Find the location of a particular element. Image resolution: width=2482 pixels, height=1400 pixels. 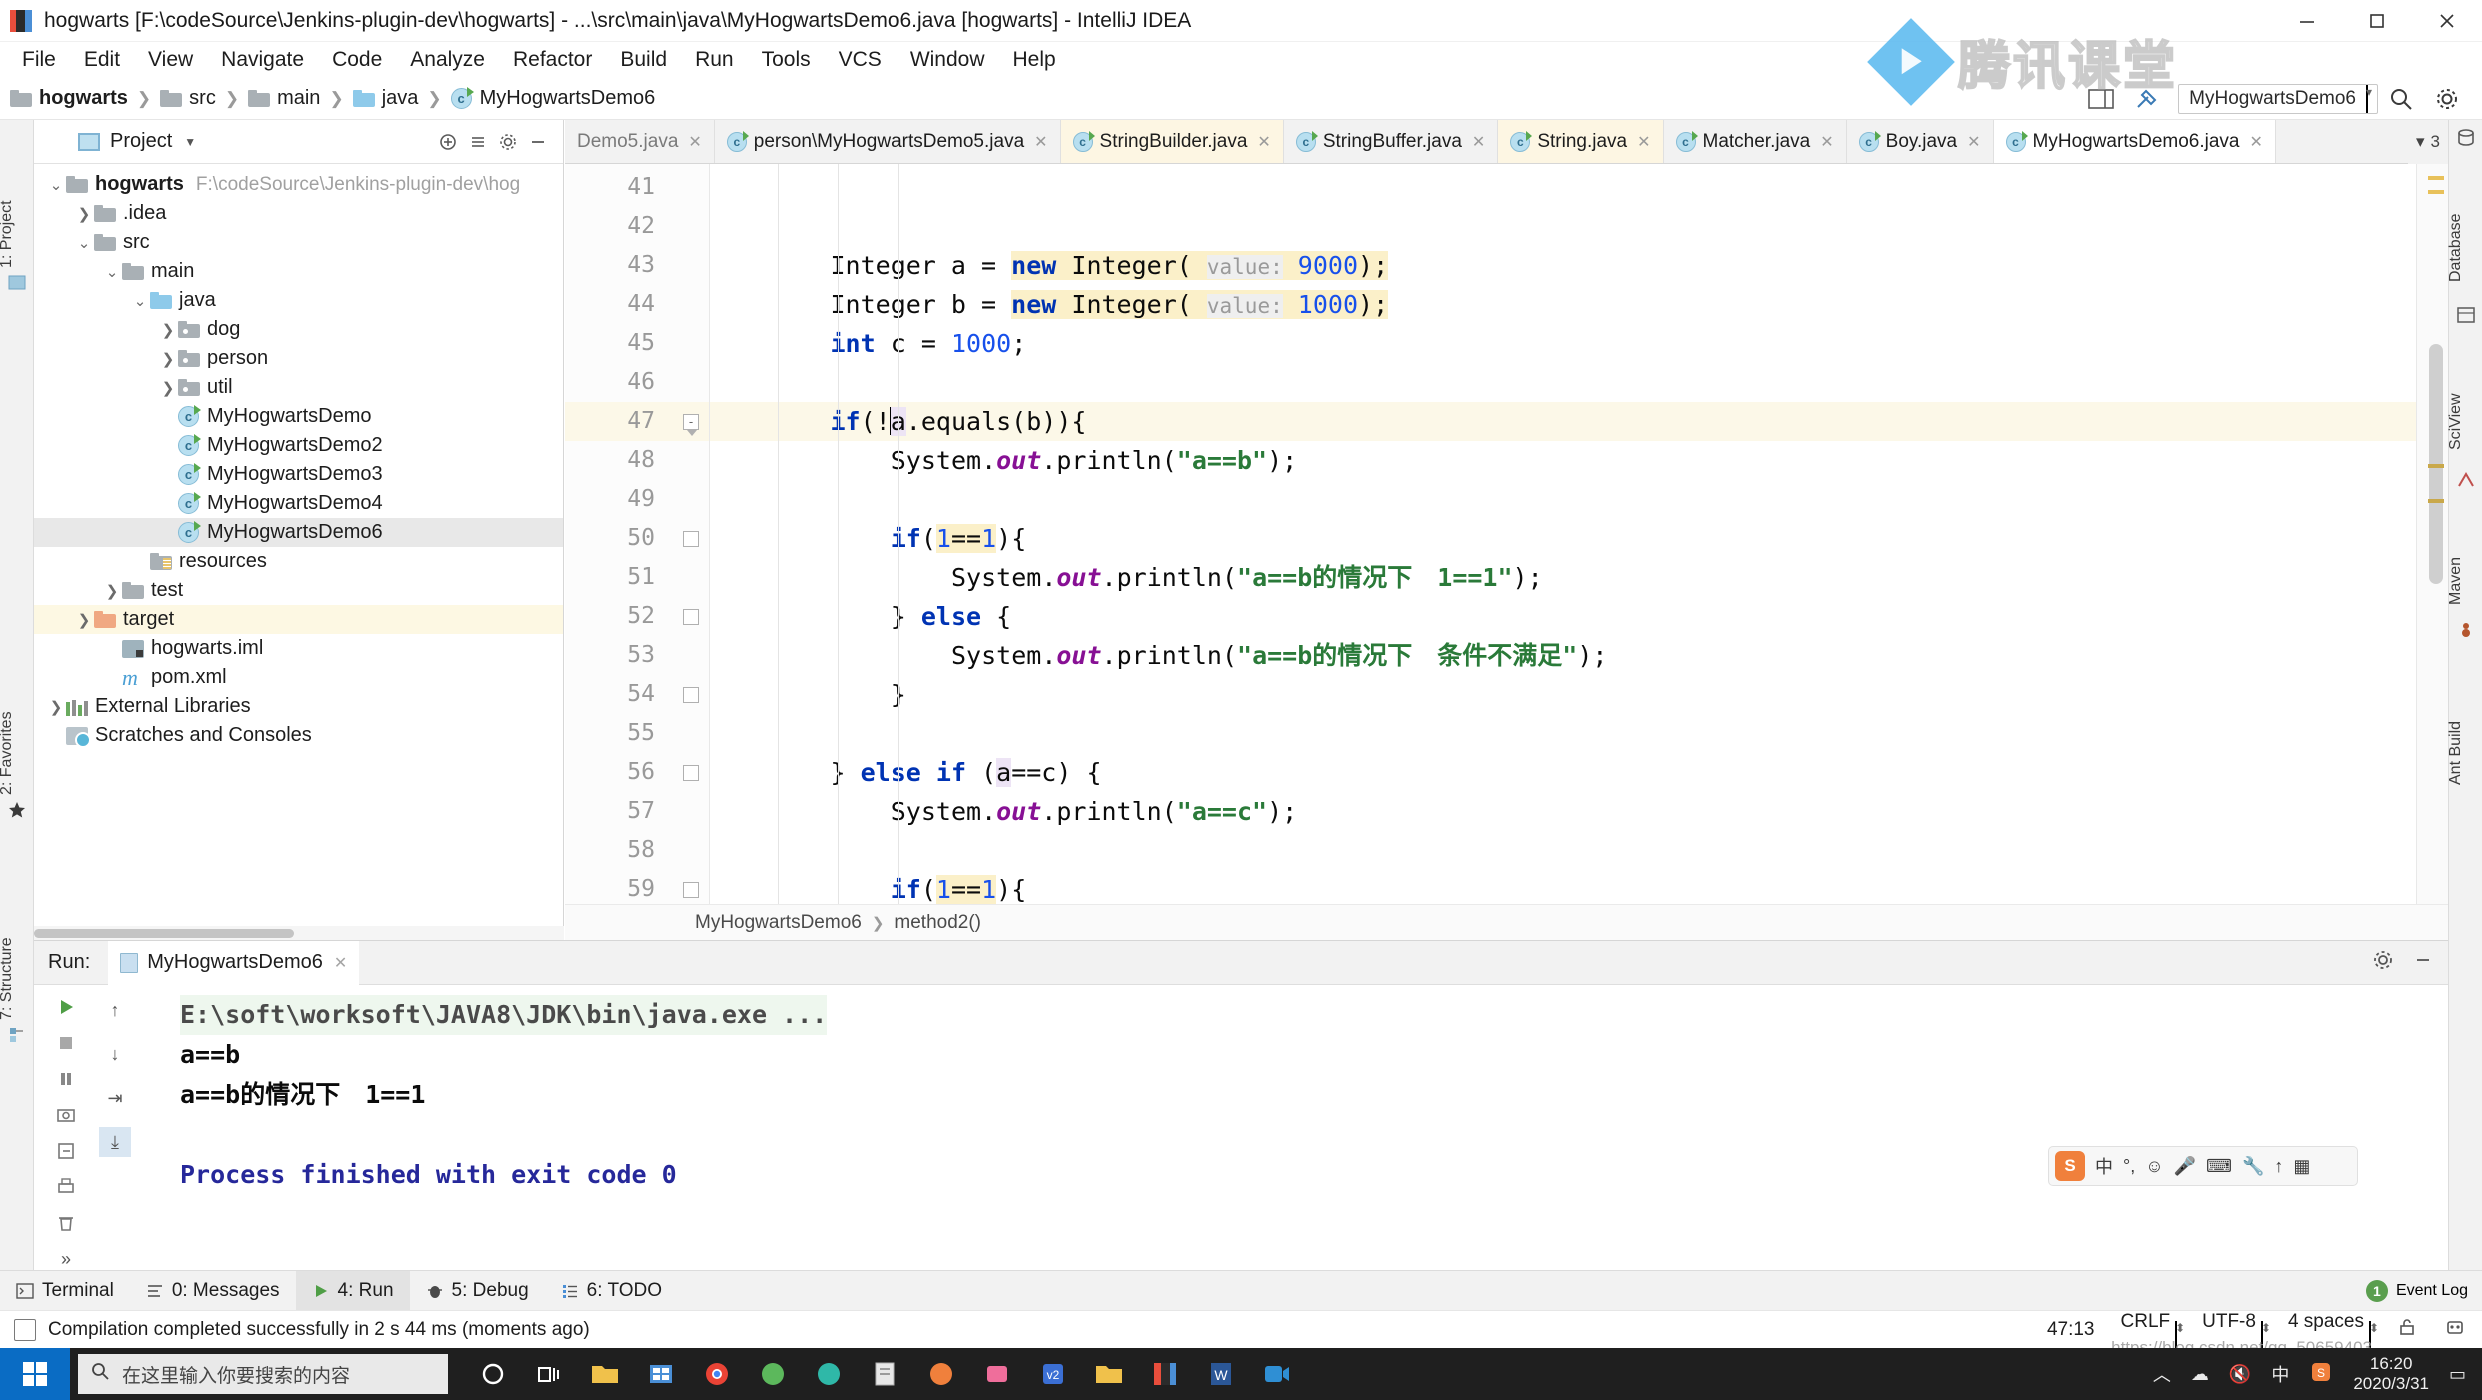

breadcrumb-method-name: method2() is located at coordinates (937, 923).